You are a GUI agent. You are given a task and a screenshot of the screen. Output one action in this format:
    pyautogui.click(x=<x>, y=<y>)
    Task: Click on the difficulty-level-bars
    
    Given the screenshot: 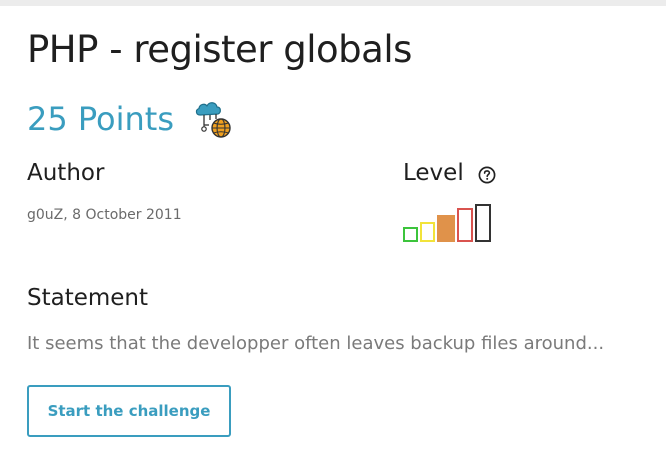 What is the action you would take?
    pyautogui.click(x=451, y=223)
    